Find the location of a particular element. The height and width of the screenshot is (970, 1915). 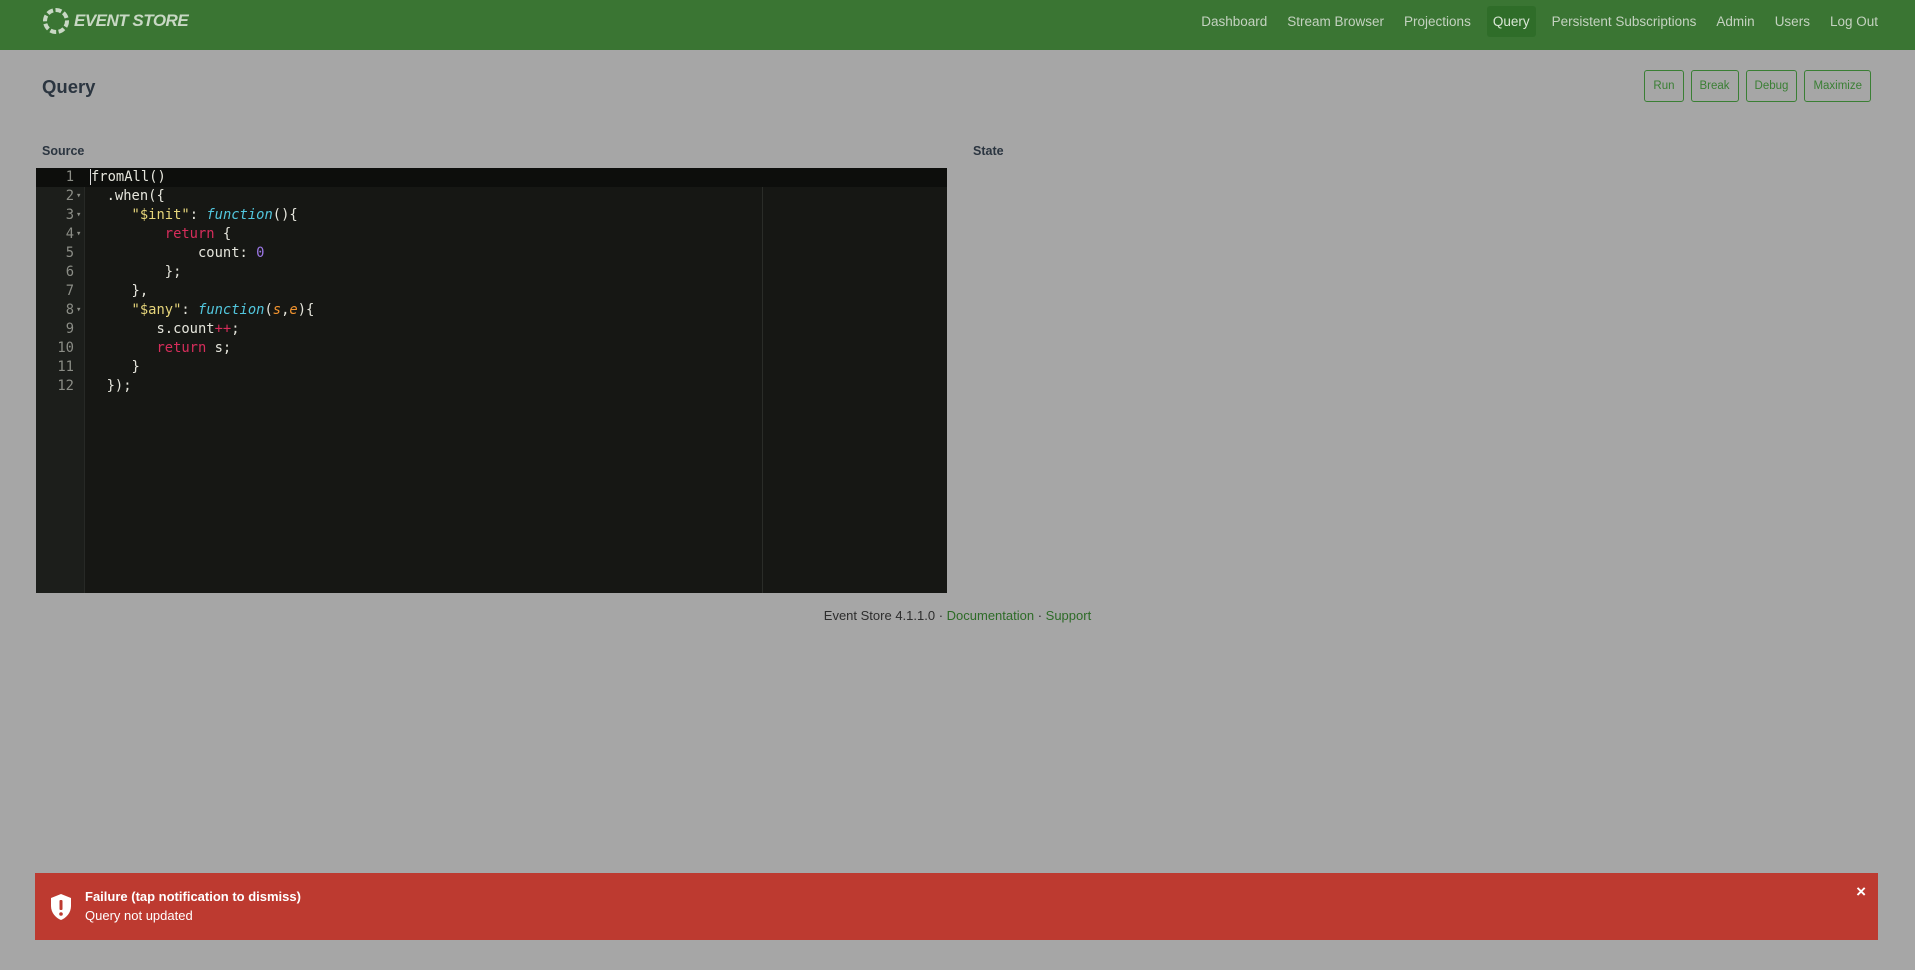

documentation-link: Documentation is located at coordinates (990, 615).